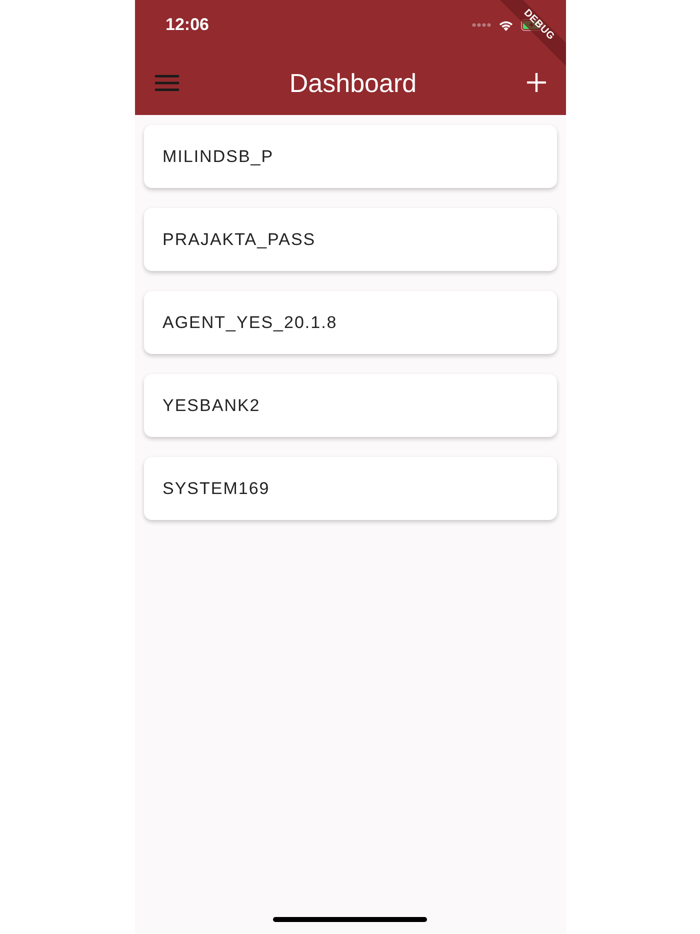 The image size is (700, 934). Describe the element at coordinates (353, 83) in the screenshot. I see `app-bar-title: Dashboard` at that location.